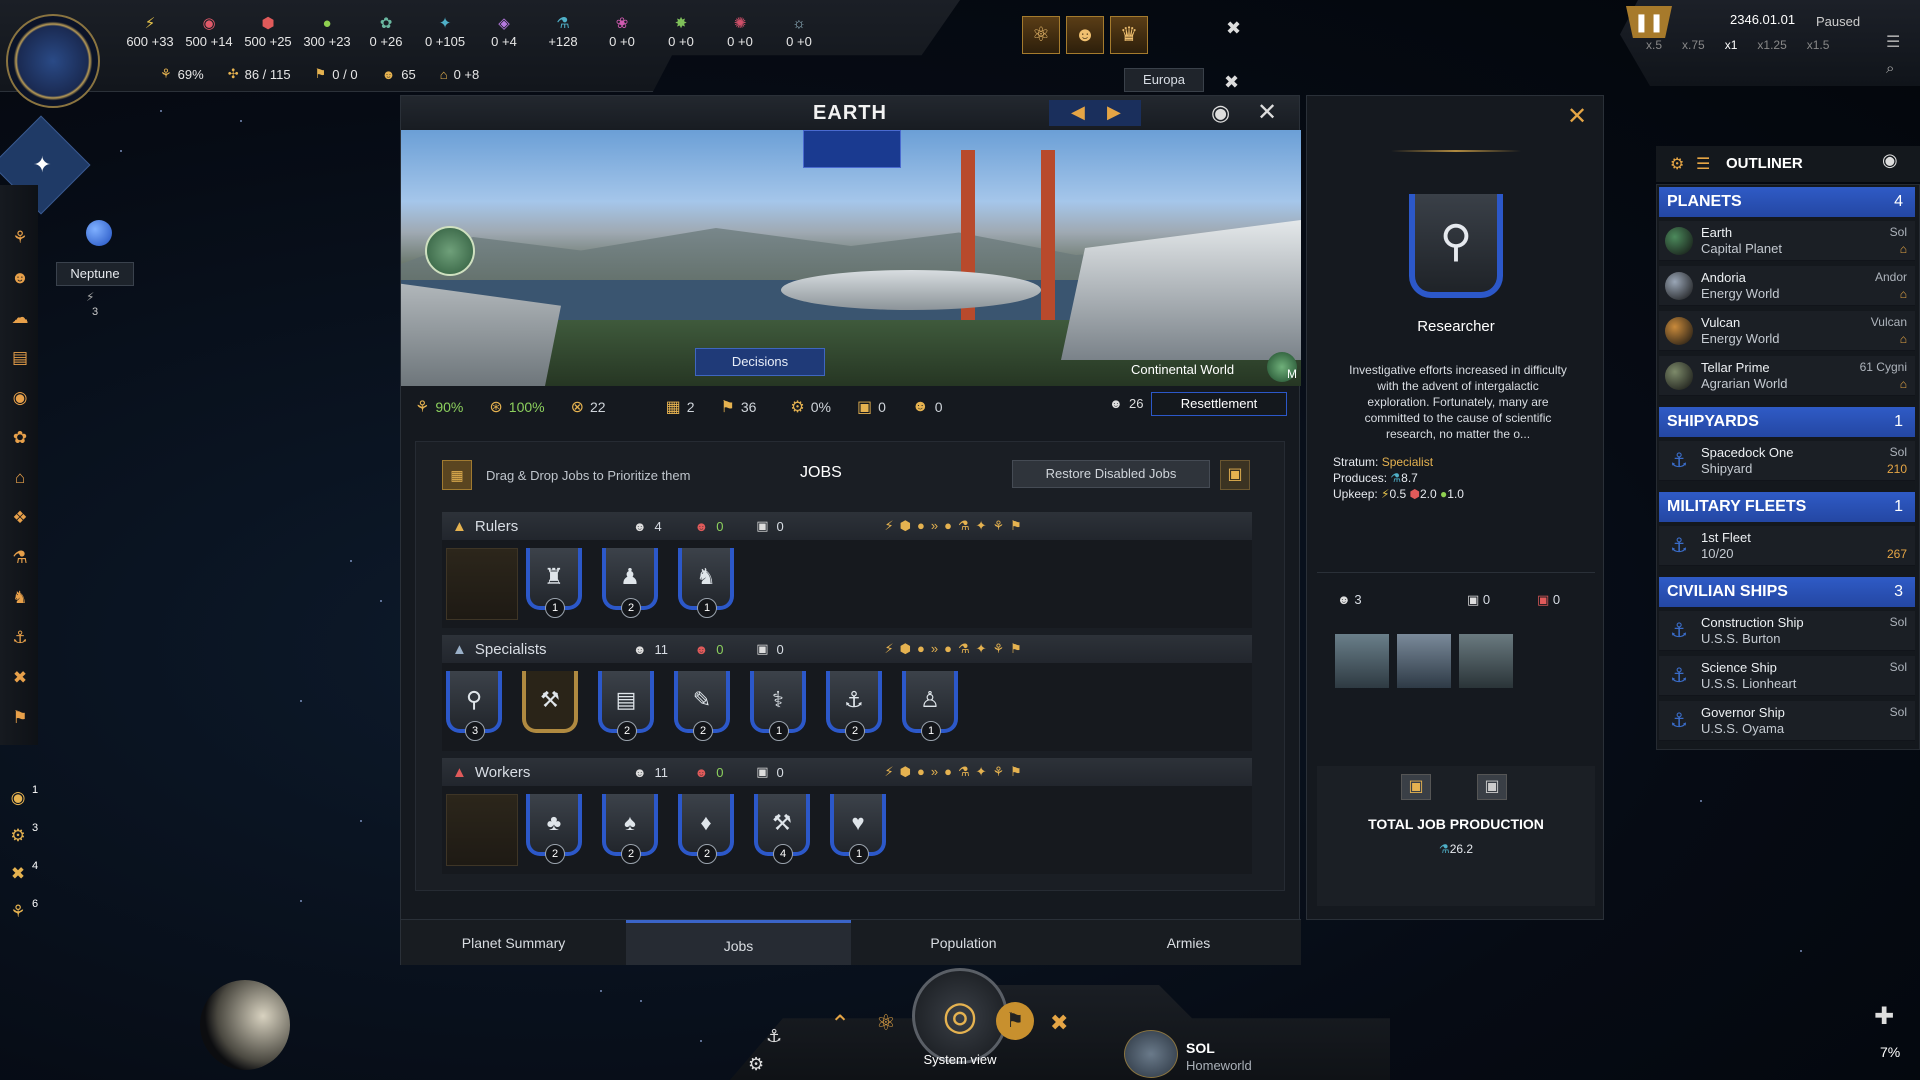 This screenshot has width=1920, height=1080. I want to click on resource-dark-matter: ☼ 0 +0, so click(799, 31).